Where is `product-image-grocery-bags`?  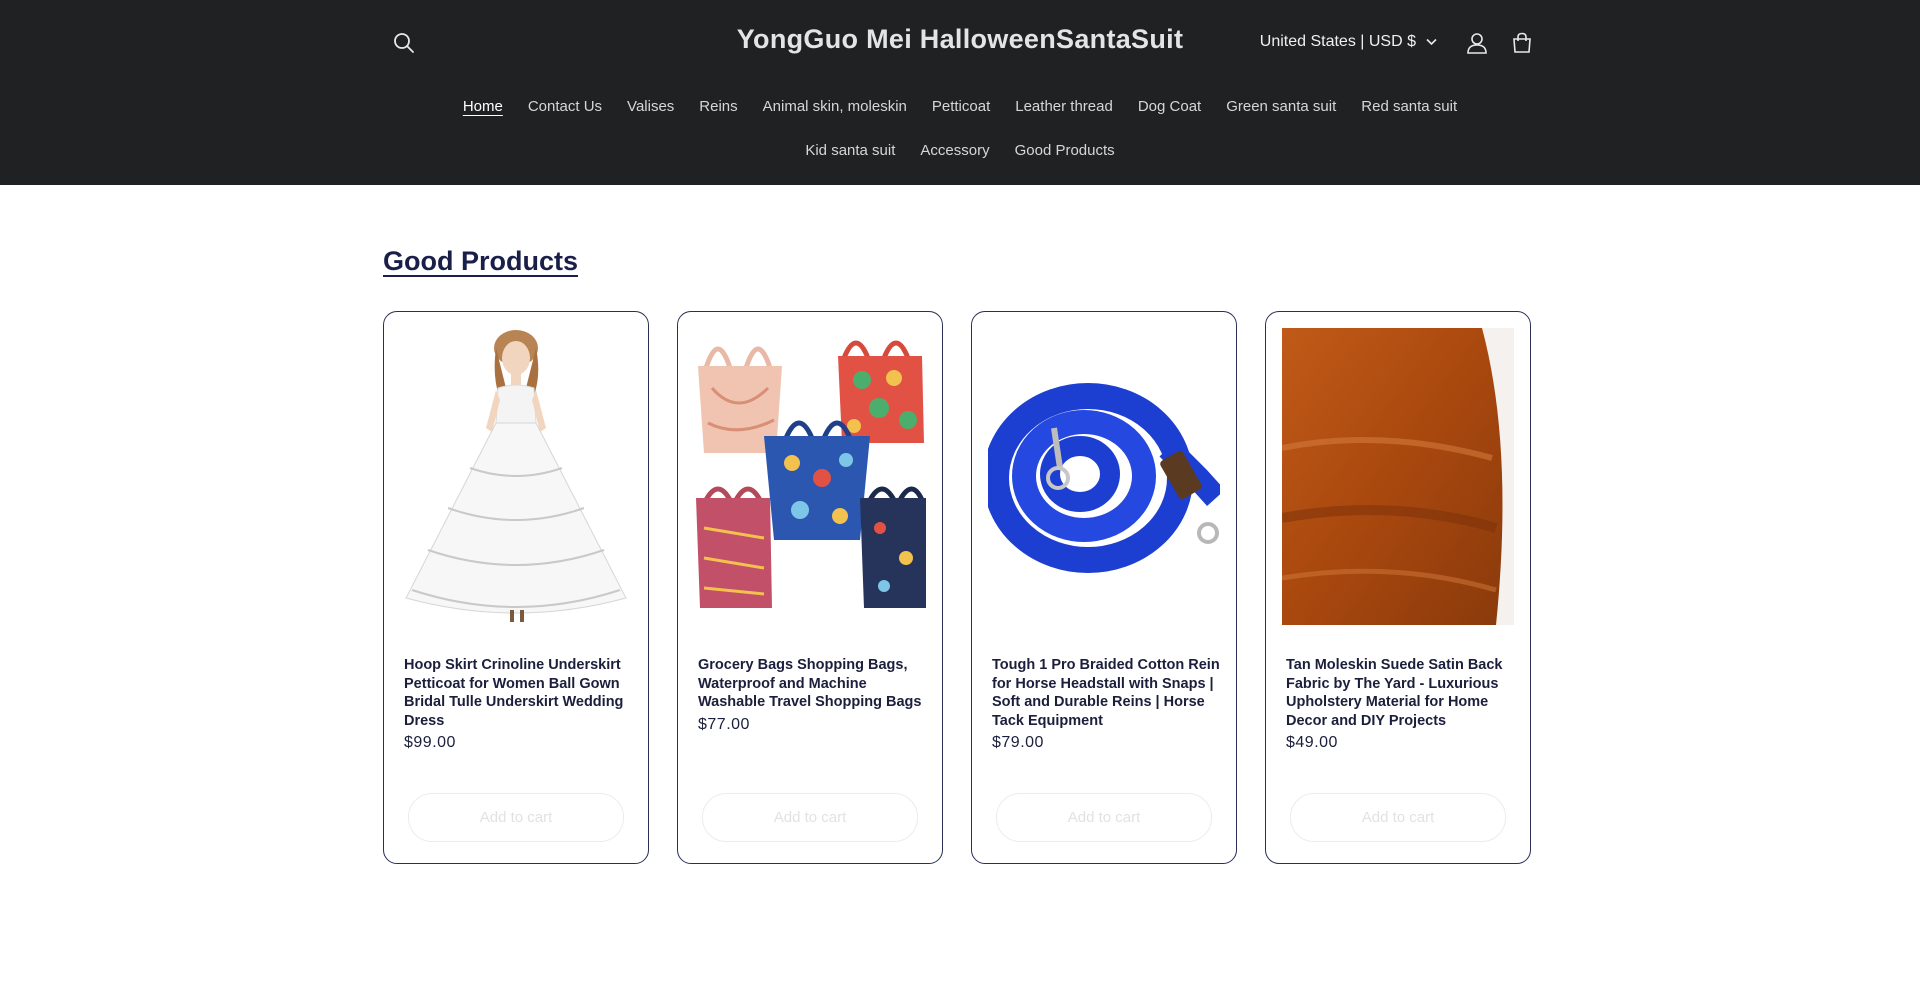 product-image-grocery-bags is located at coordinates (810, 476).